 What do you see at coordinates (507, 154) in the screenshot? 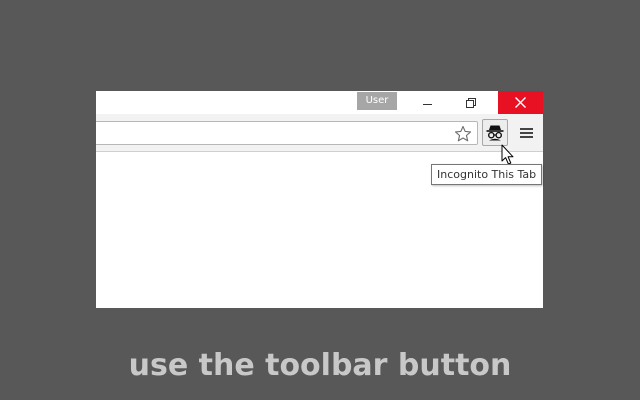
I see `mouse-cursor-icon` at bounding box center [507, 154].